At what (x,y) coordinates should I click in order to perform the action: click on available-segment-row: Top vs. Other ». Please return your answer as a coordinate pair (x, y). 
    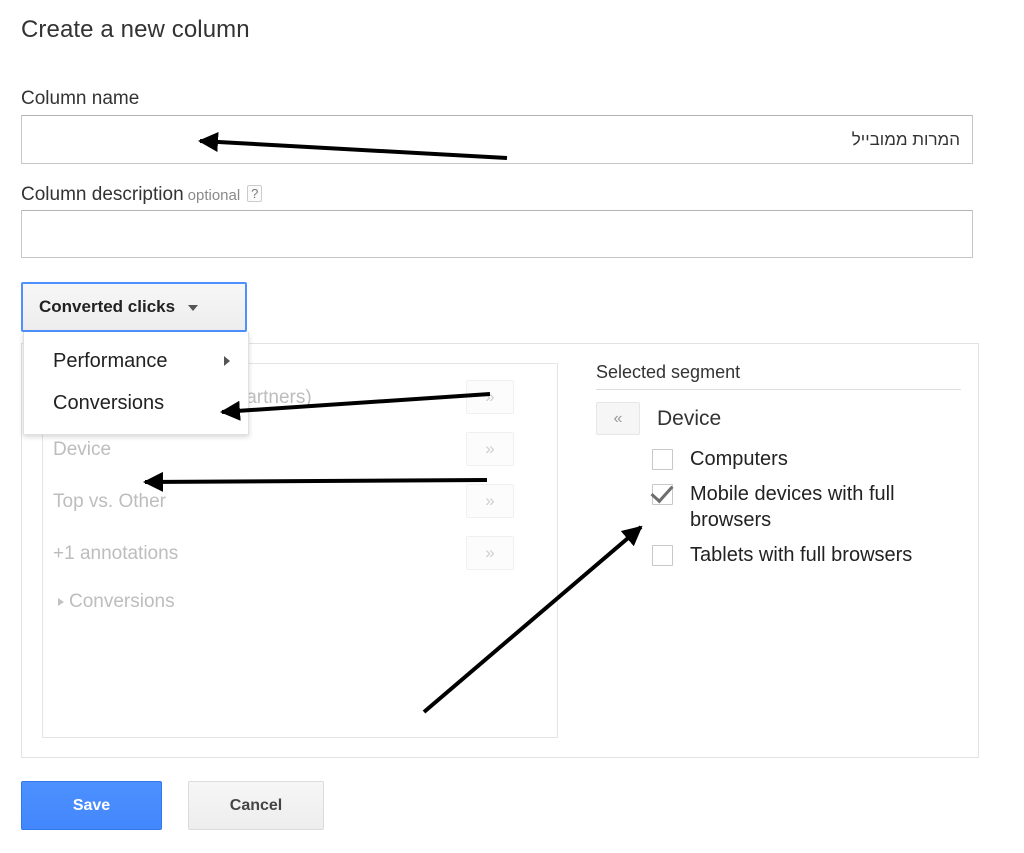
    Looking at the image, I should click on (301, 502).